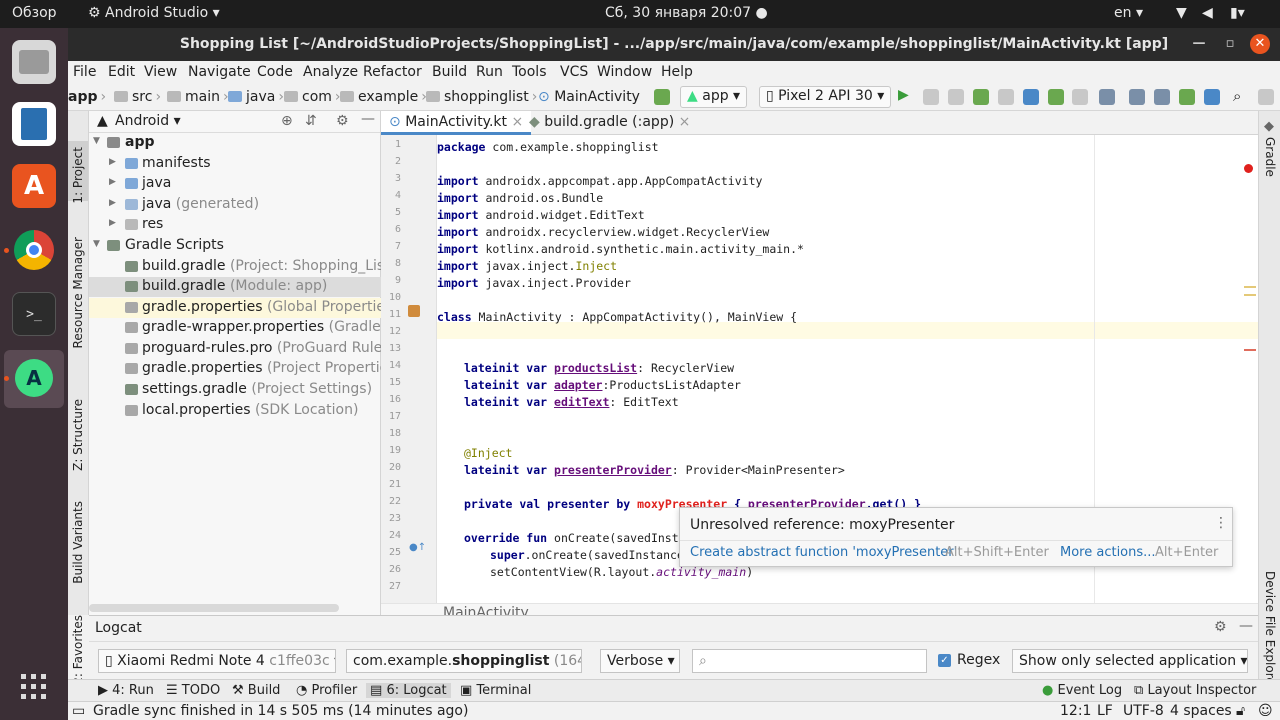 The image size is (1280, 720). I want to click on error-stripe-marker, so click(1250, 350).